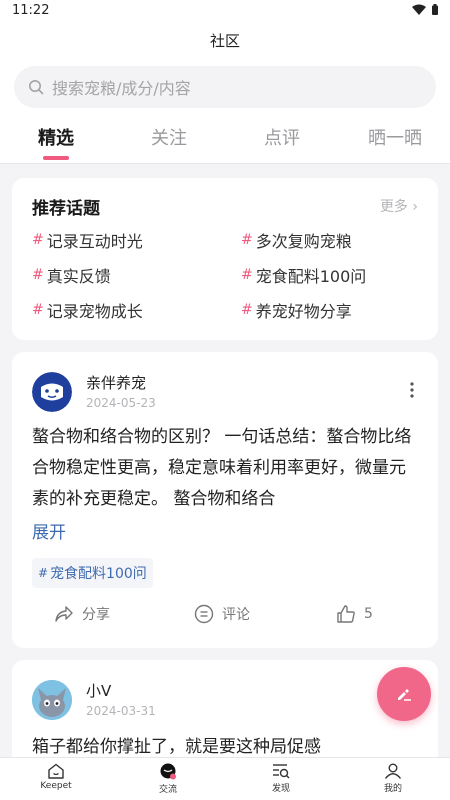 The width and height of the screenshot is (450, 800). I want to click on search-bar: 搜索宠粮/成分/内容, so click(225, 88).